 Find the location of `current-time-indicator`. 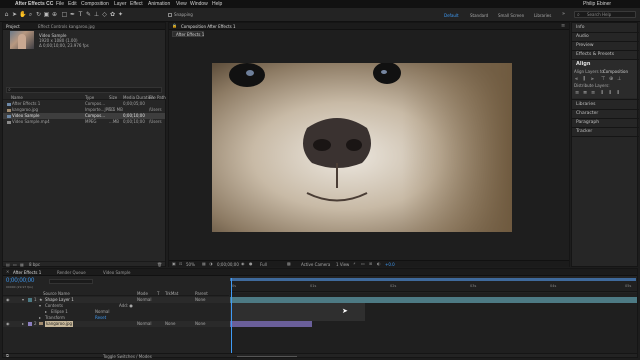

current-time-indicator is located at coordinates (231, 315).